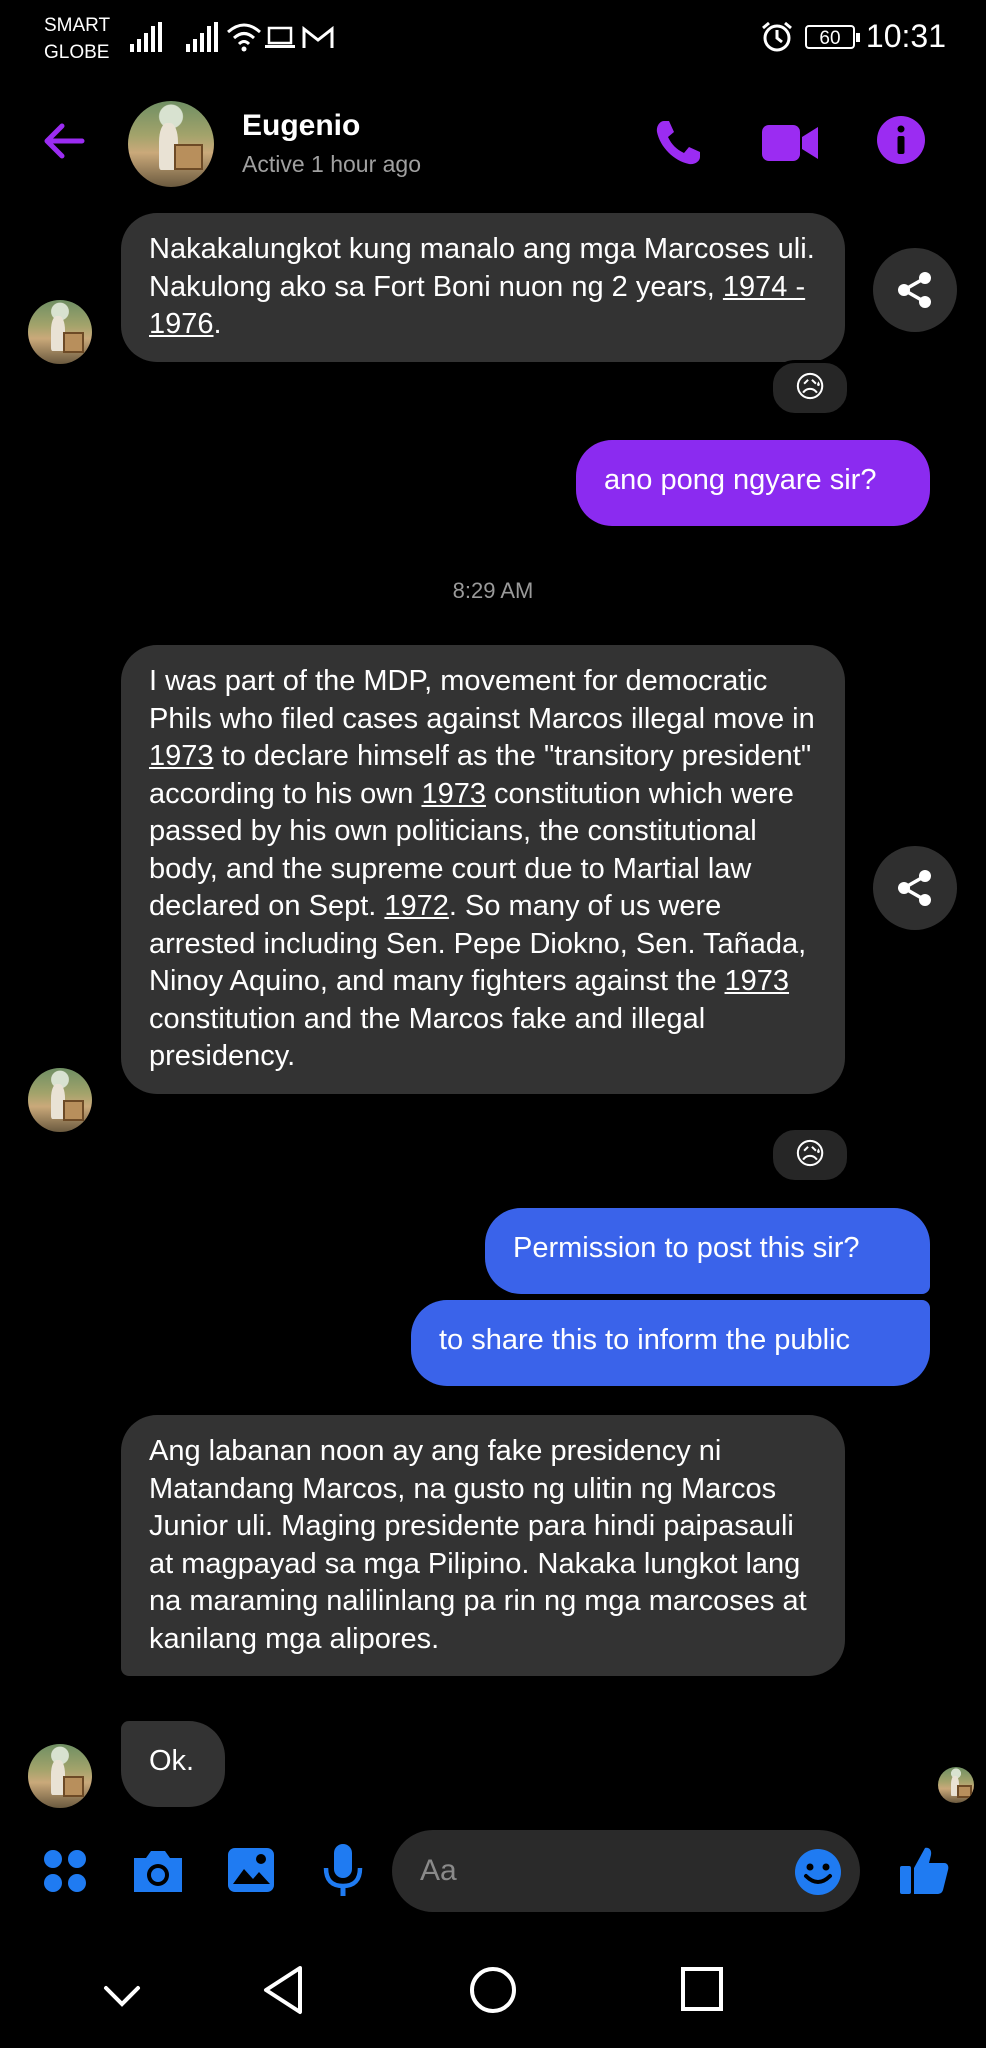  What do you see at coordinates (251, 1870) in the screenshot?
I see `gallery-icon` at bounding box center [251, 1870].